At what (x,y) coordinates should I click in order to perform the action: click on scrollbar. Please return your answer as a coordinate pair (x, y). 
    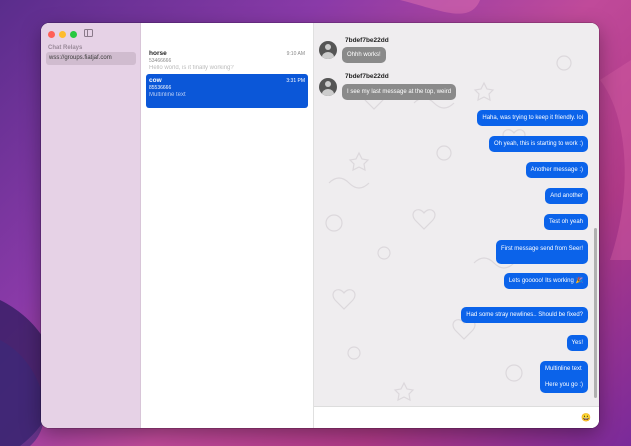
    Looking at the image, I should click on (595, 313).